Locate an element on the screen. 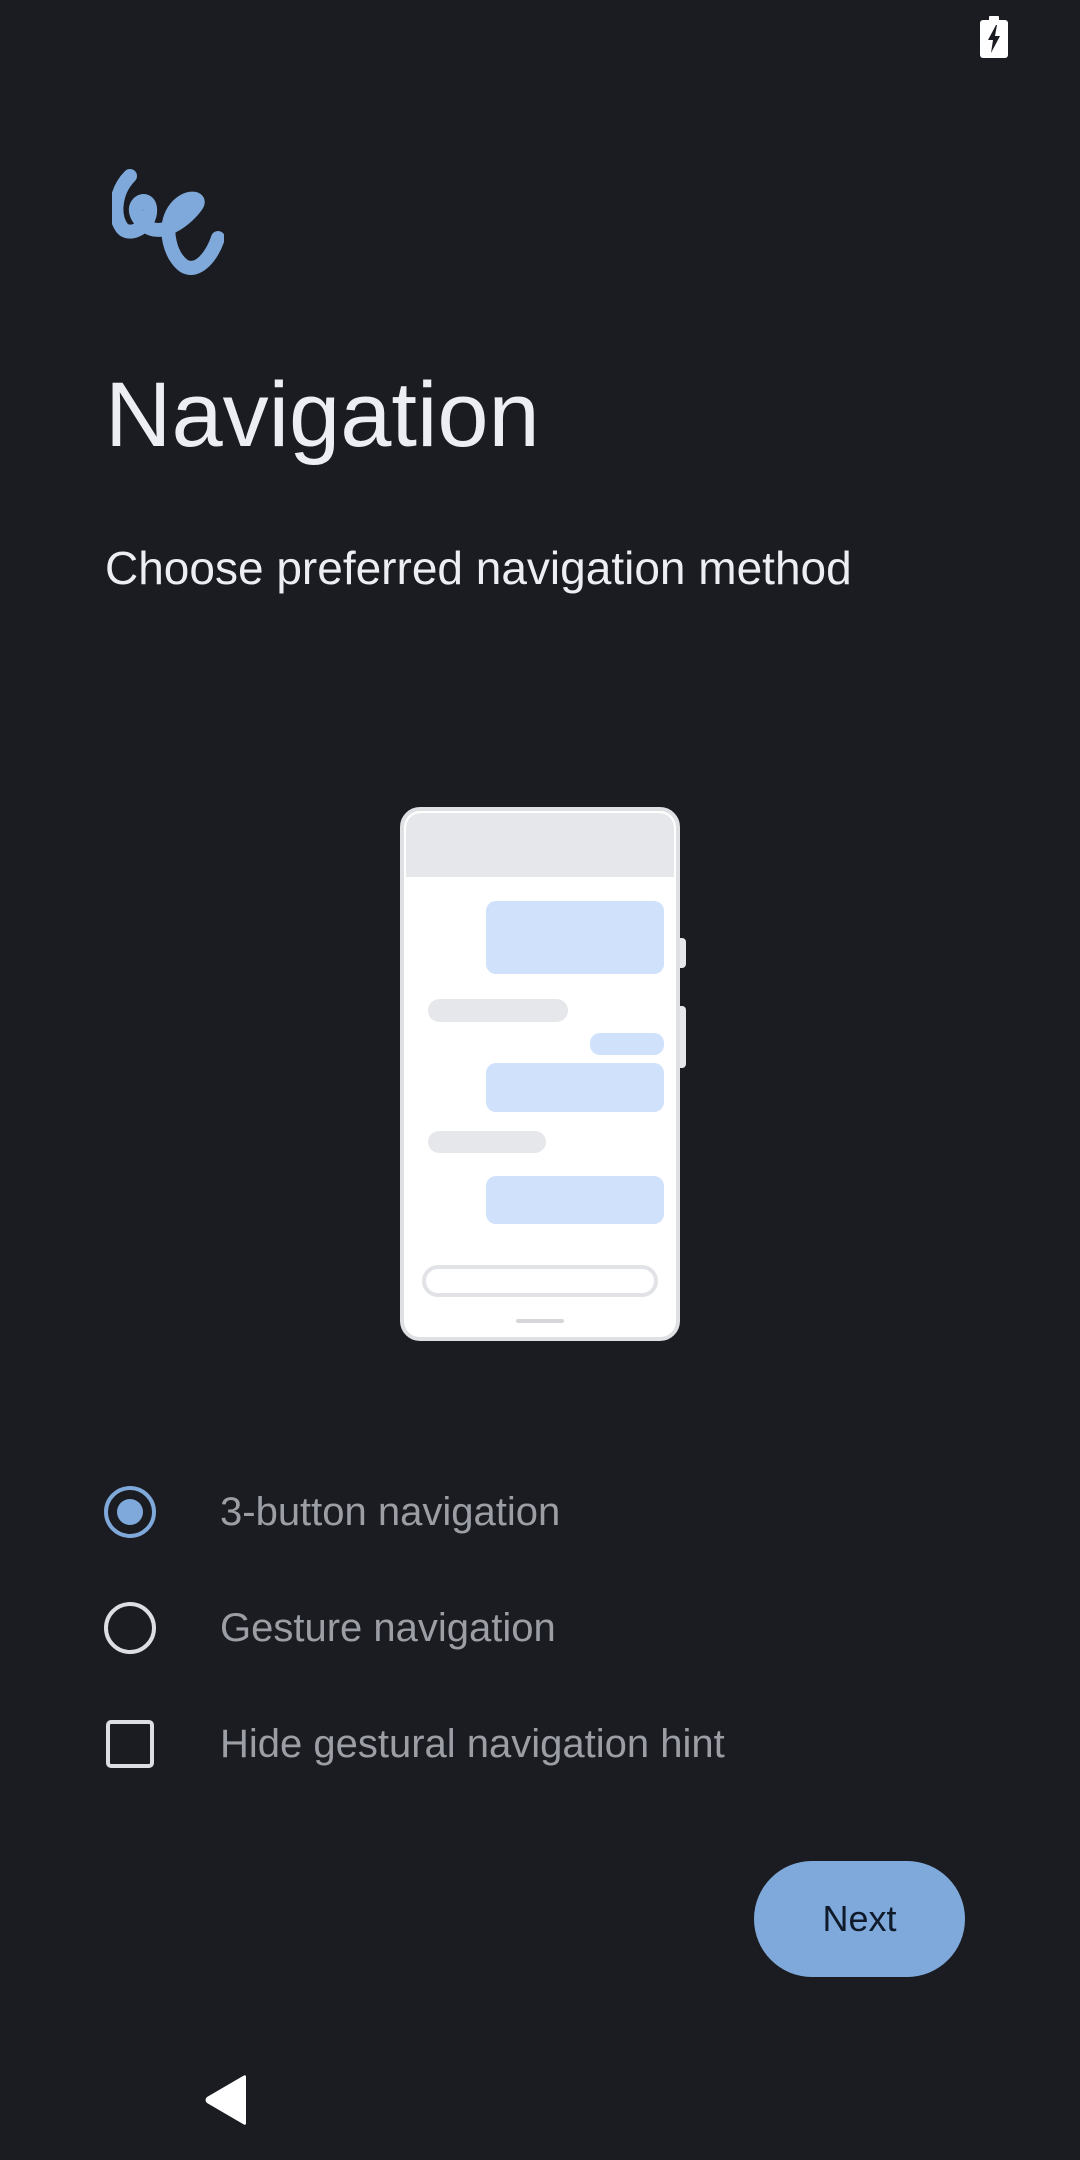 Image resolution: width=1080 pixels, height=2160 pixels. option-hide-gesture-hint: Hide gestural navigation hint is located at coordinates (540, 1744).